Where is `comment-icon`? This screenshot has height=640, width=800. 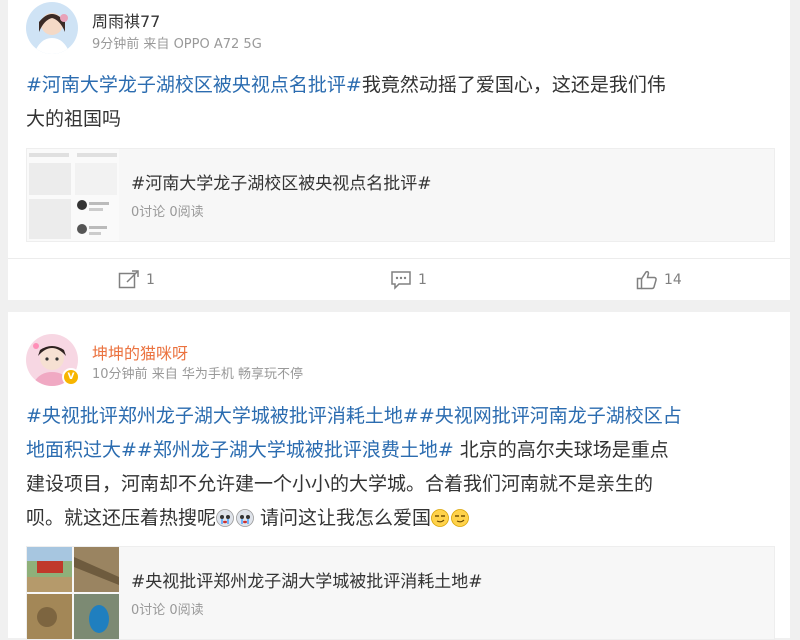
comment-icon is located at coordinates (401, 280).